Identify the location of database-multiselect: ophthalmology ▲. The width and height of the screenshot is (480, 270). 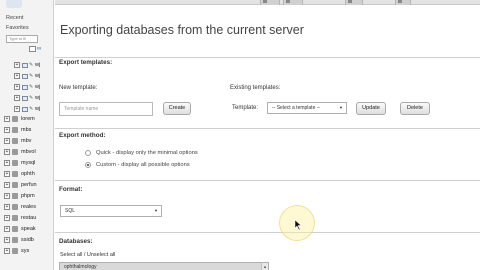
(164, 266).